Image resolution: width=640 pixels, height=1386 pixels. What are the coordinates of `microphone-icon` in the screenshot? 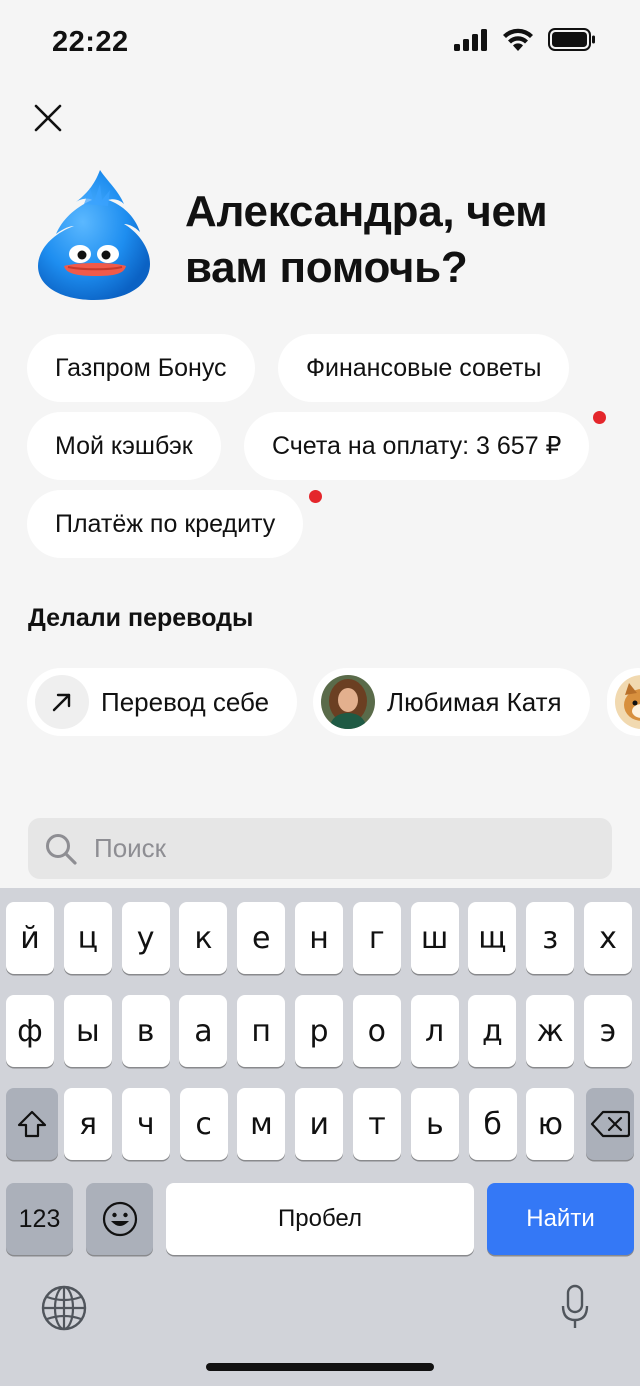 It's located at (575, 1306).